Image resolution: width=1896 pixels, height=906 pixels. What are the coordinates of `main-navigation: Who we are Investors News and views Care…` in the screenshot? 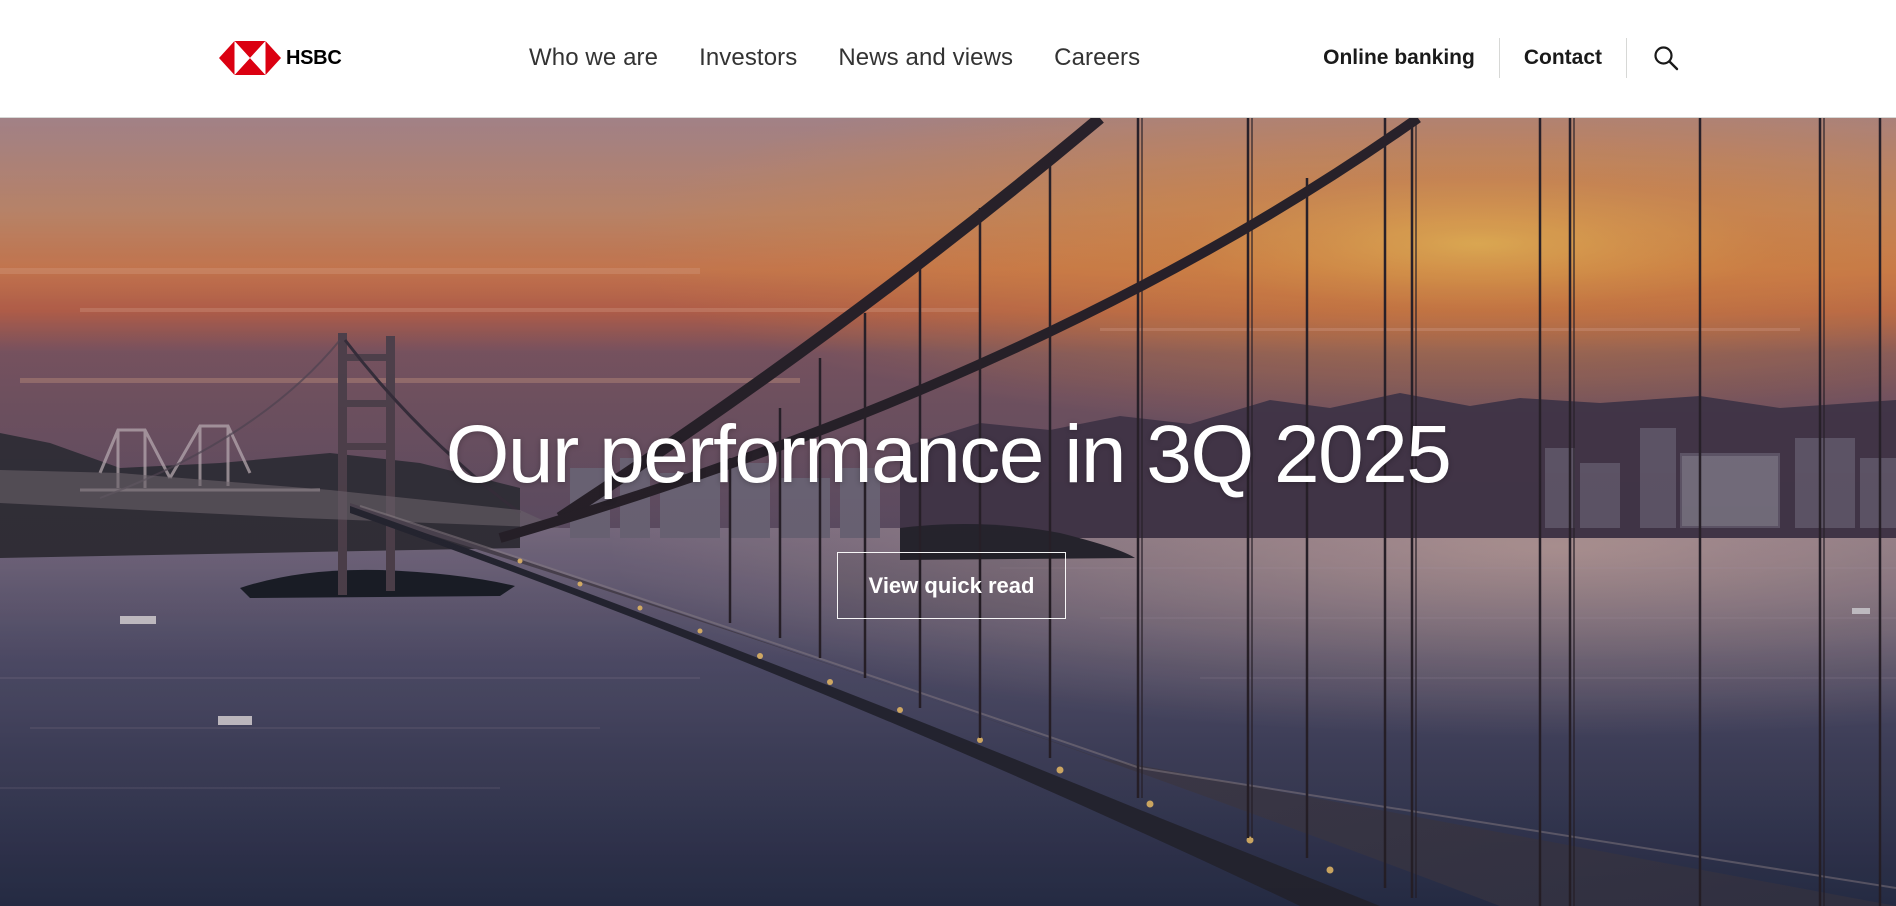 It's located at (834, 58).